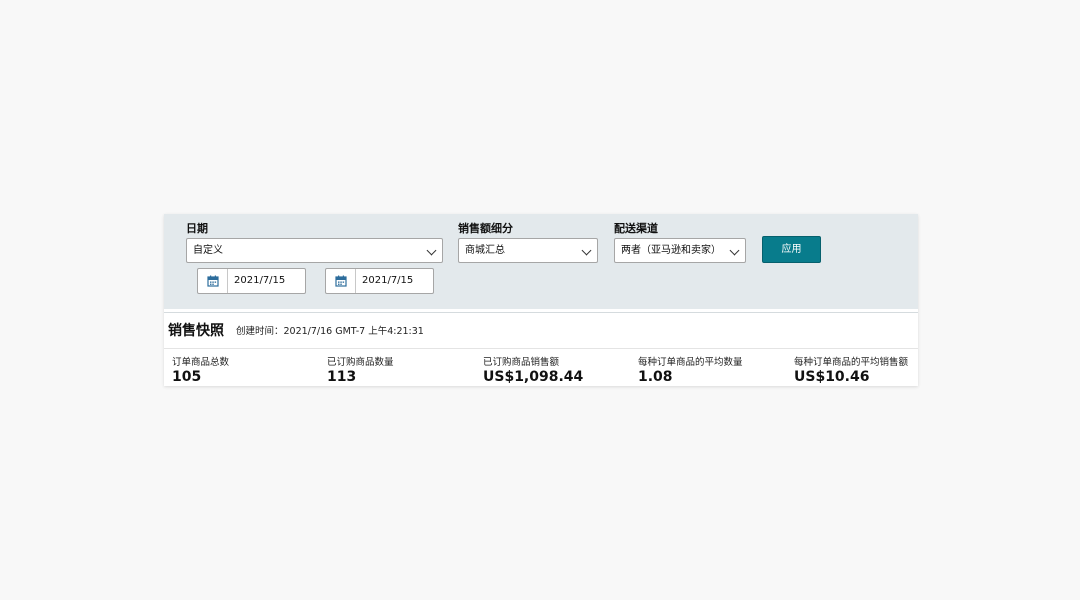 The width and height of the screenshot is (1080, 600). Describe the element at coordinates (832, 377) in the screenshot. I see `metric-value: US$10.46` at that location.